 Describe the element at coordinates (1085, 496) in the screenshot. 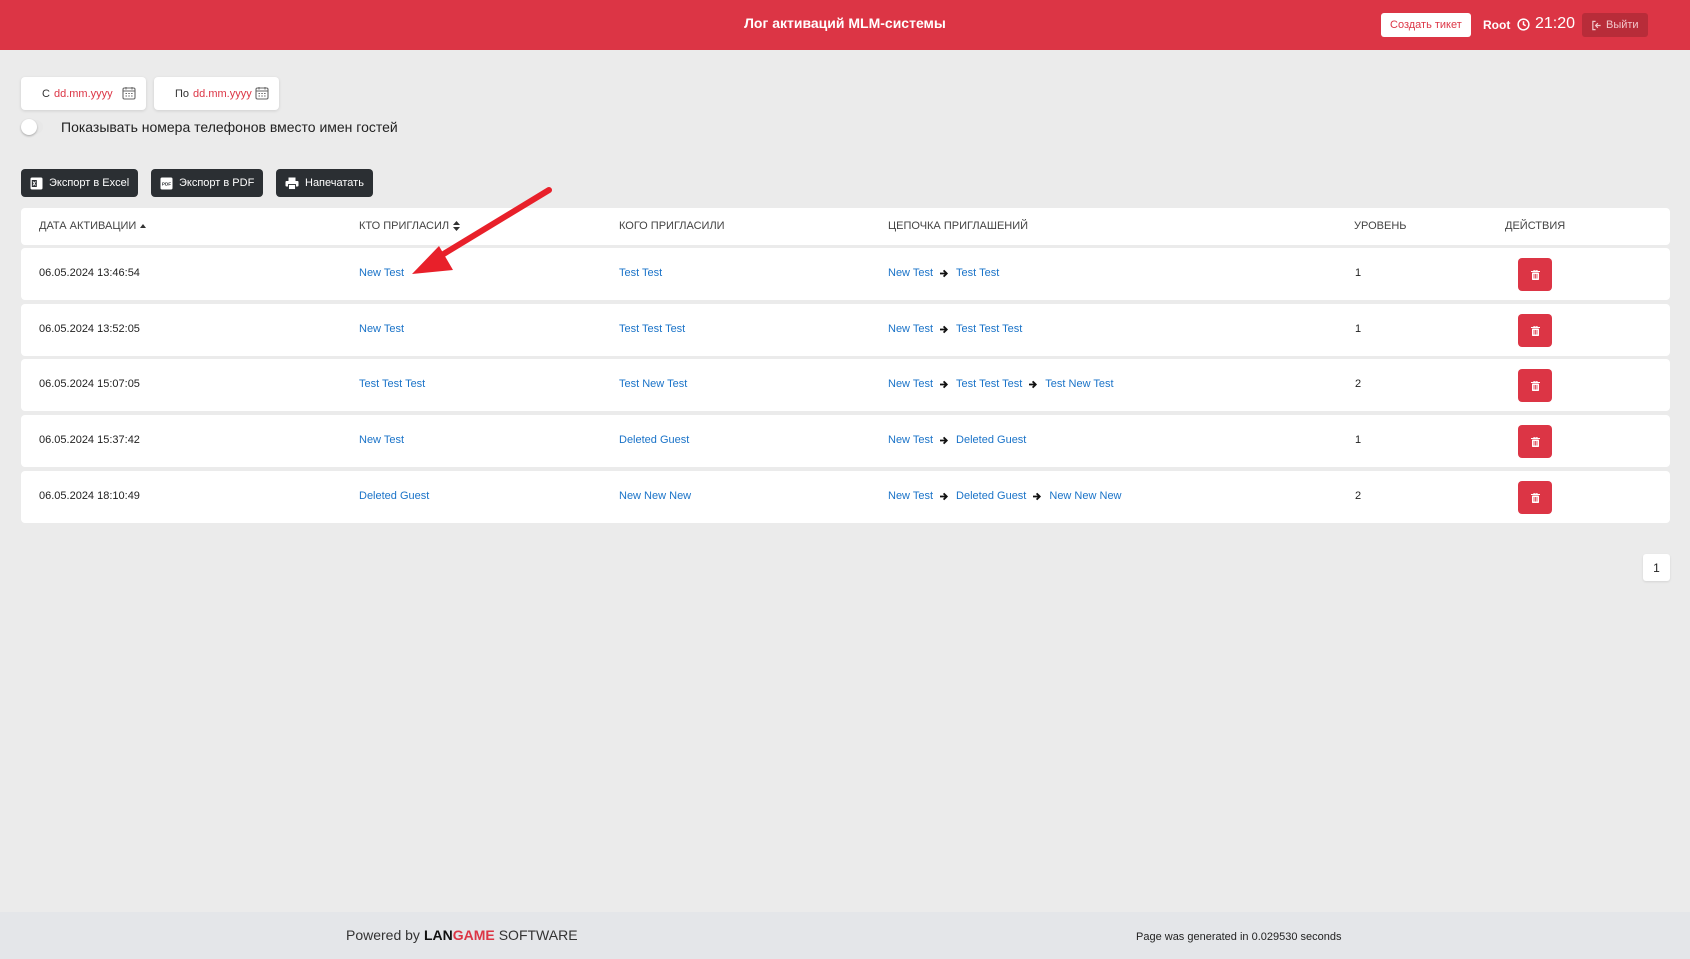

I see `chain-link: New New New` at that location.